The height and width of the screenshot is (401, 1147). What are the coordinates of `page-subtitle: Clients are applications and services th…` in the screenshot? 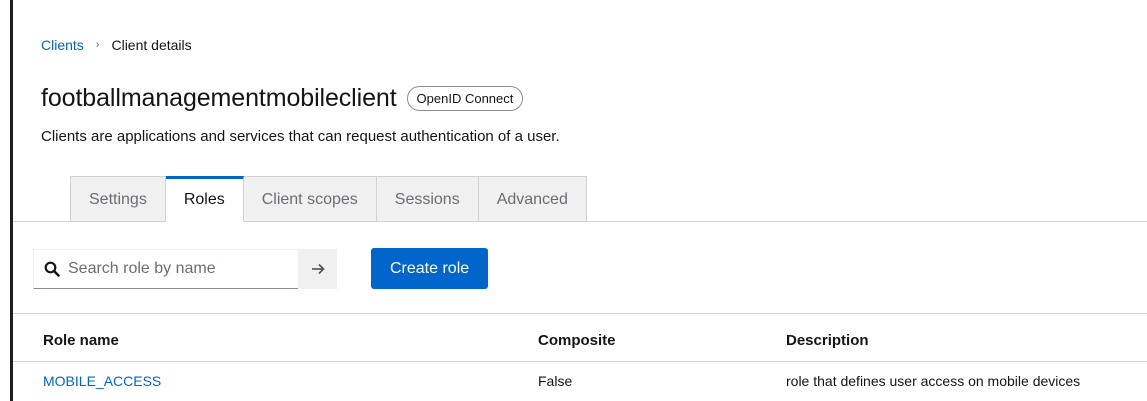 It's located at (300, 136).